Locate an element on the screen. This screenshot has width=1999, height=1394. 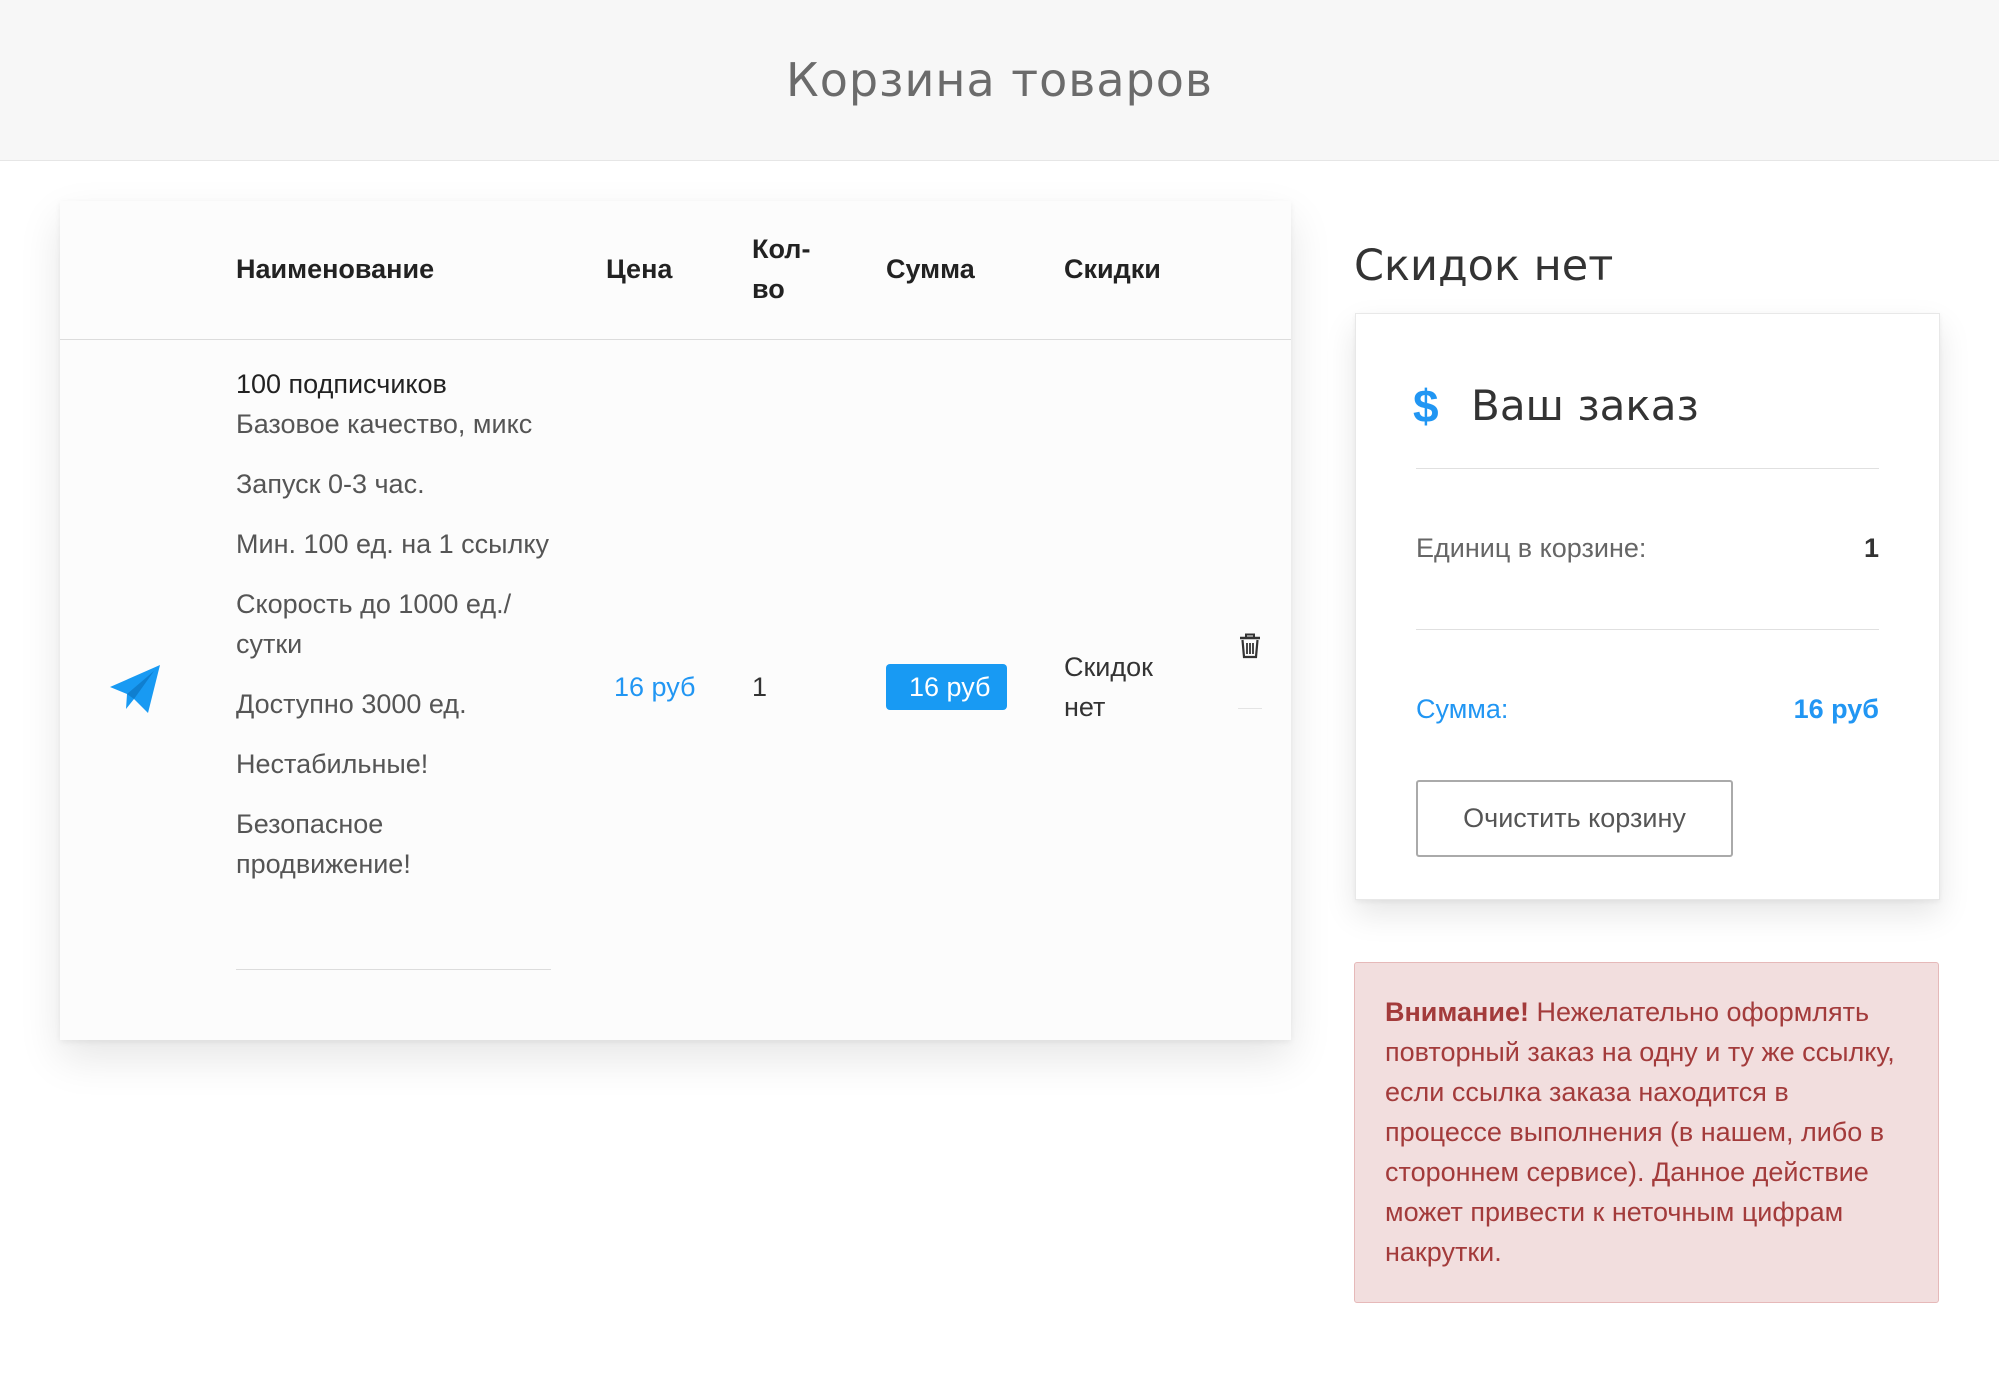
qty-value: 1 is located at coordinates (760, 687).